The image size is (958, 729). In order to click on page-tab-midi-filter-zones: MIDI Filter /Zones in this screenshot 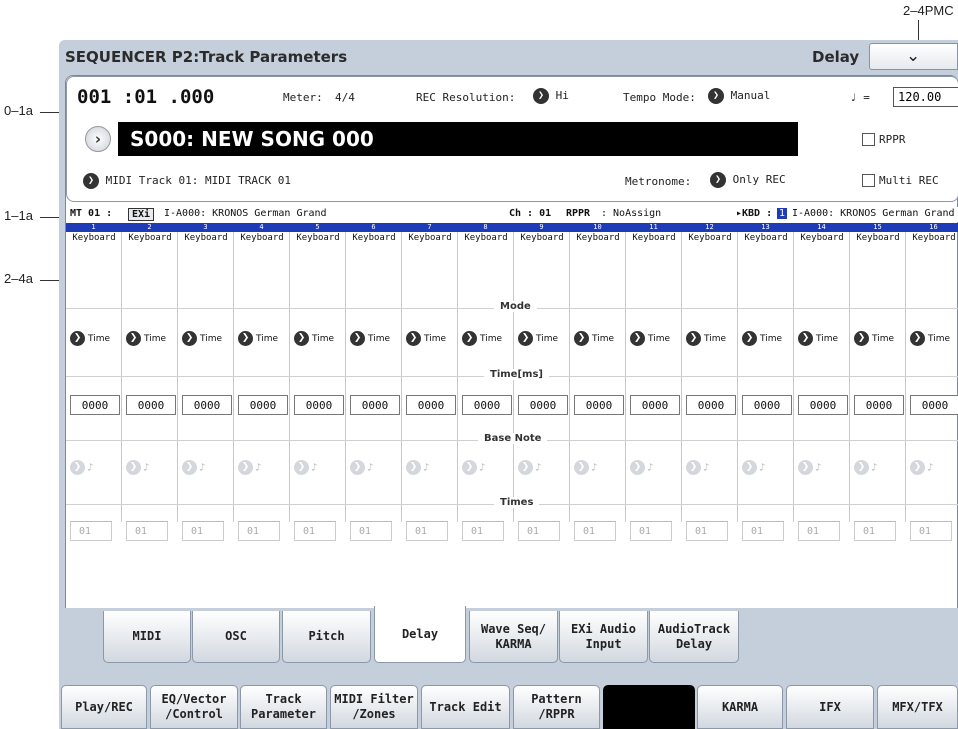, I will do `click(374, 707)`.